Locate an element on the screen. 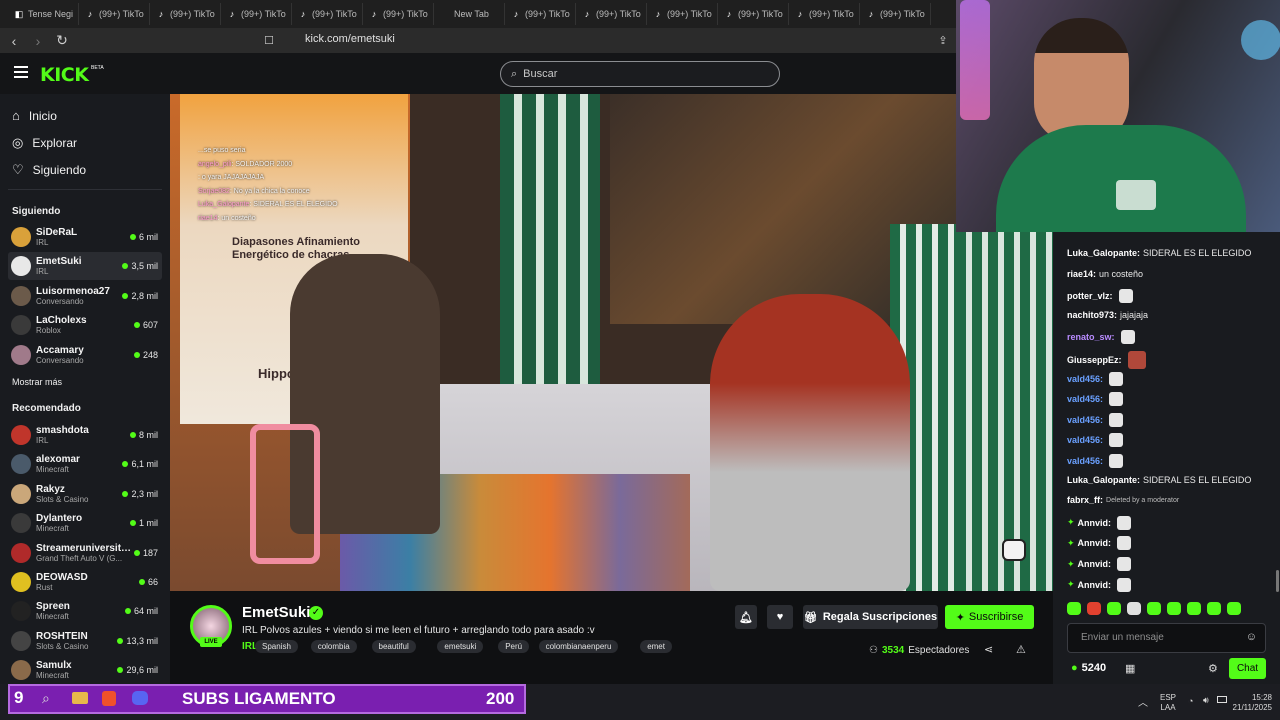  forward-icon: › is located at coordinates (38, 41).